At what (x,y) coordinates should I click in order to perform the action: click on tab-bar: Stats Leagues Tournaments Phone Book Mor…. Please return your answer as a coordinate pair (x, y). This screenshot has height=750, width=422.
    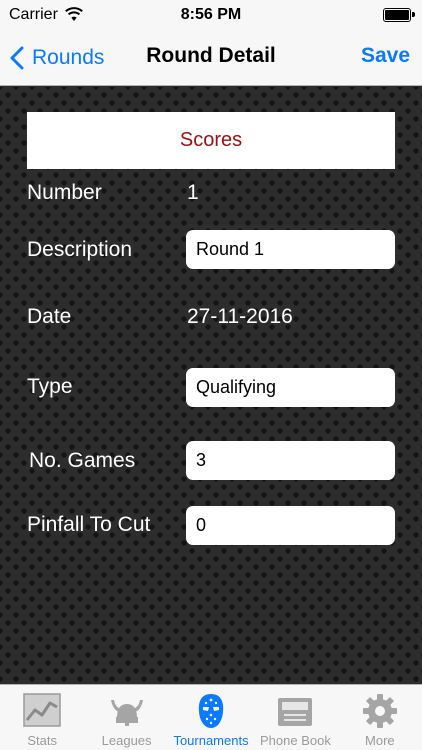
    Looking at the image, I should click on (211, 717).